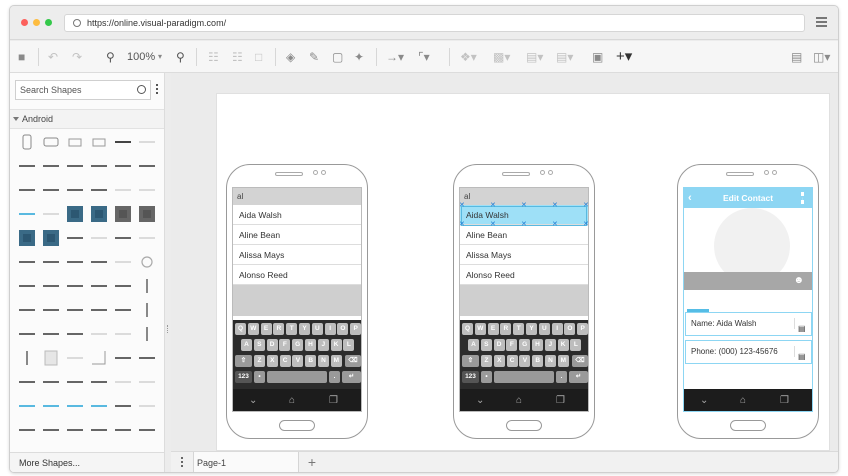 The width and height of the screenshot is (848, 476). What do you see at coordinates (468, 57) in the screenshot?
I see `group-icon: ❖▾` at bounding box center [468, 57].